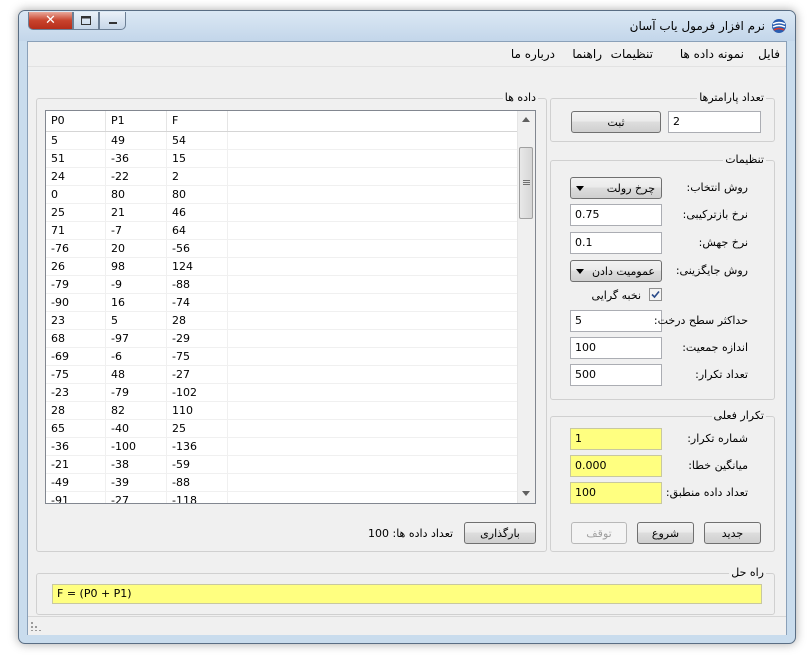  Describe the element at coordinates (76, 302) in the screenshot. I see `table-cell: -90` at that location.